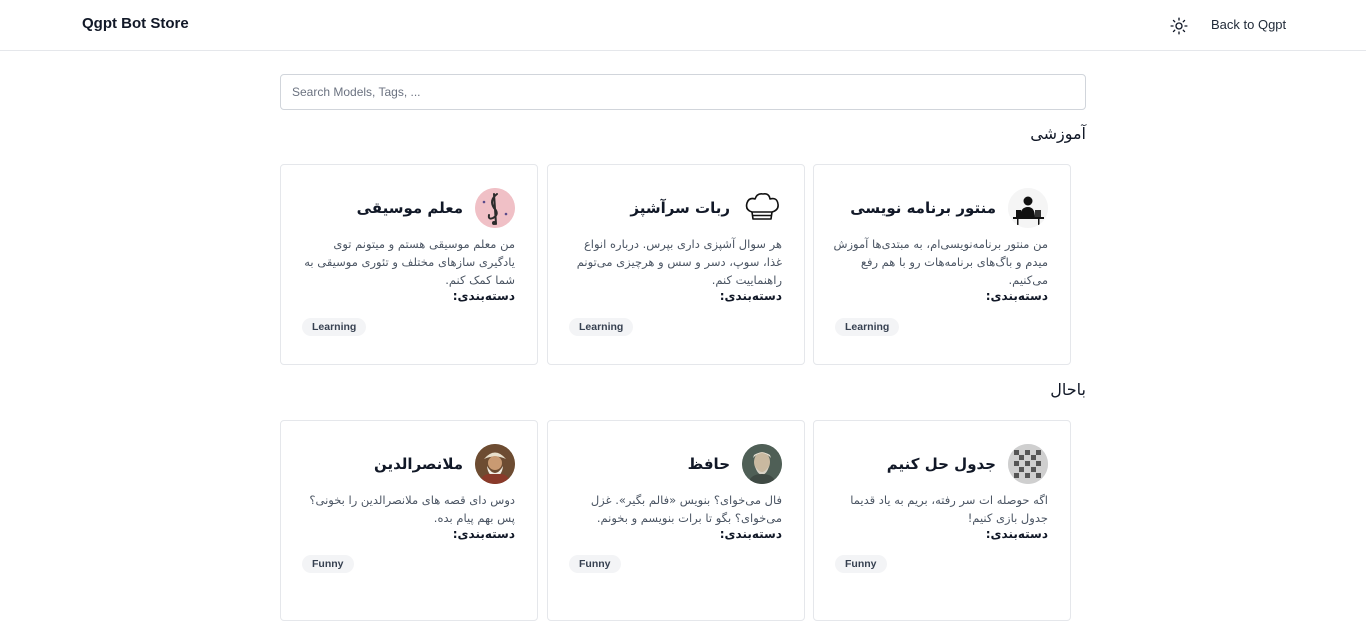  Describe the element at coordinates (135, 23) in the screenshot. I see `brand-title: Qgpt Bot Store` at that location.